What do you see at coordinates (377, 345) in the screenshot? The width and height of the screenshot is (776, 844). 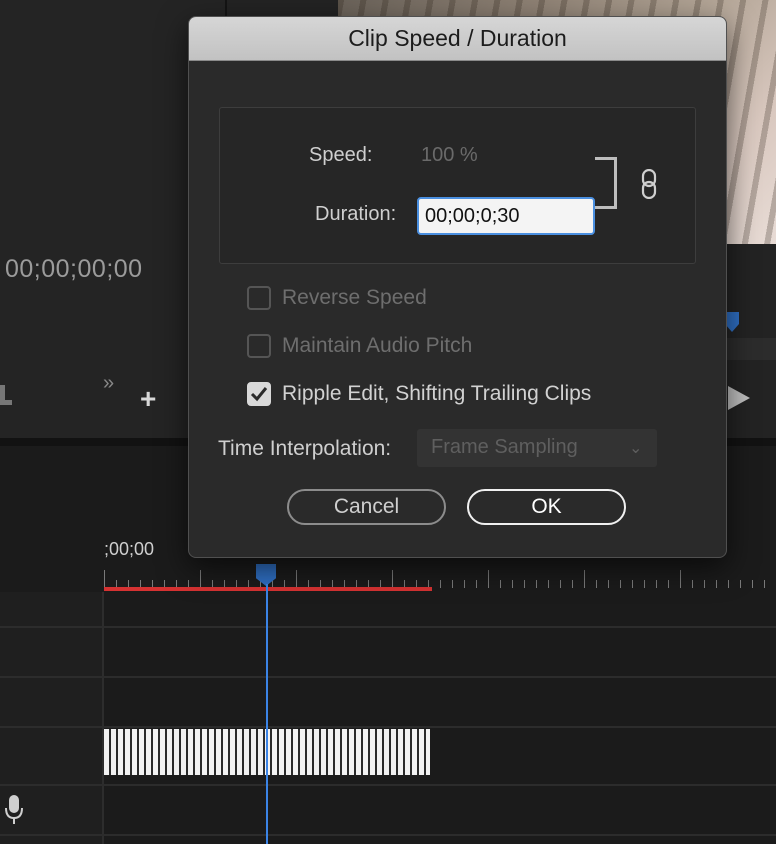 I see `maintain-audio-pitch-label: Maintain Audio Pitch` at bounding box center [377, 345].